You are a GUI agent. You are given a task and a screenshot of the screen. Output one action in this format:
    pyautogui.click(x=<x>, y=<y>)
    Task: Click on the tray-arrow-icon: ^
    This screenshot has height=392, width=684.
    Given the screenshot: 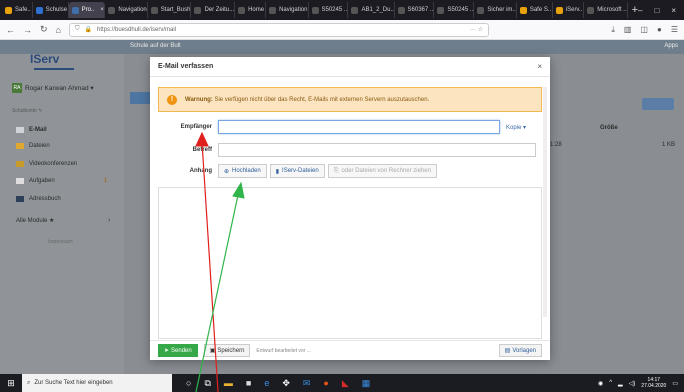 What is the action you would take?
    pyautogui.click(x=610, y=383)
    